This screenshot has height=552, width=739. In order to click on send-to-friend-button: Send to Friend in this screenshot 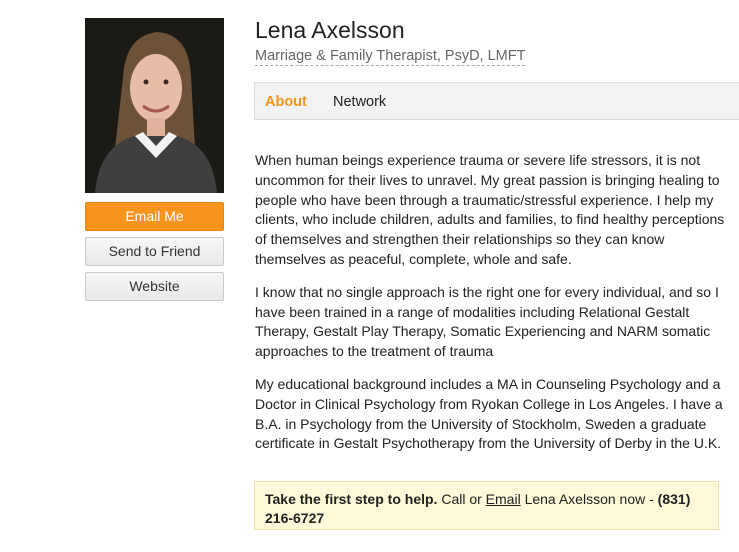, I will do `click(154, 251)`.